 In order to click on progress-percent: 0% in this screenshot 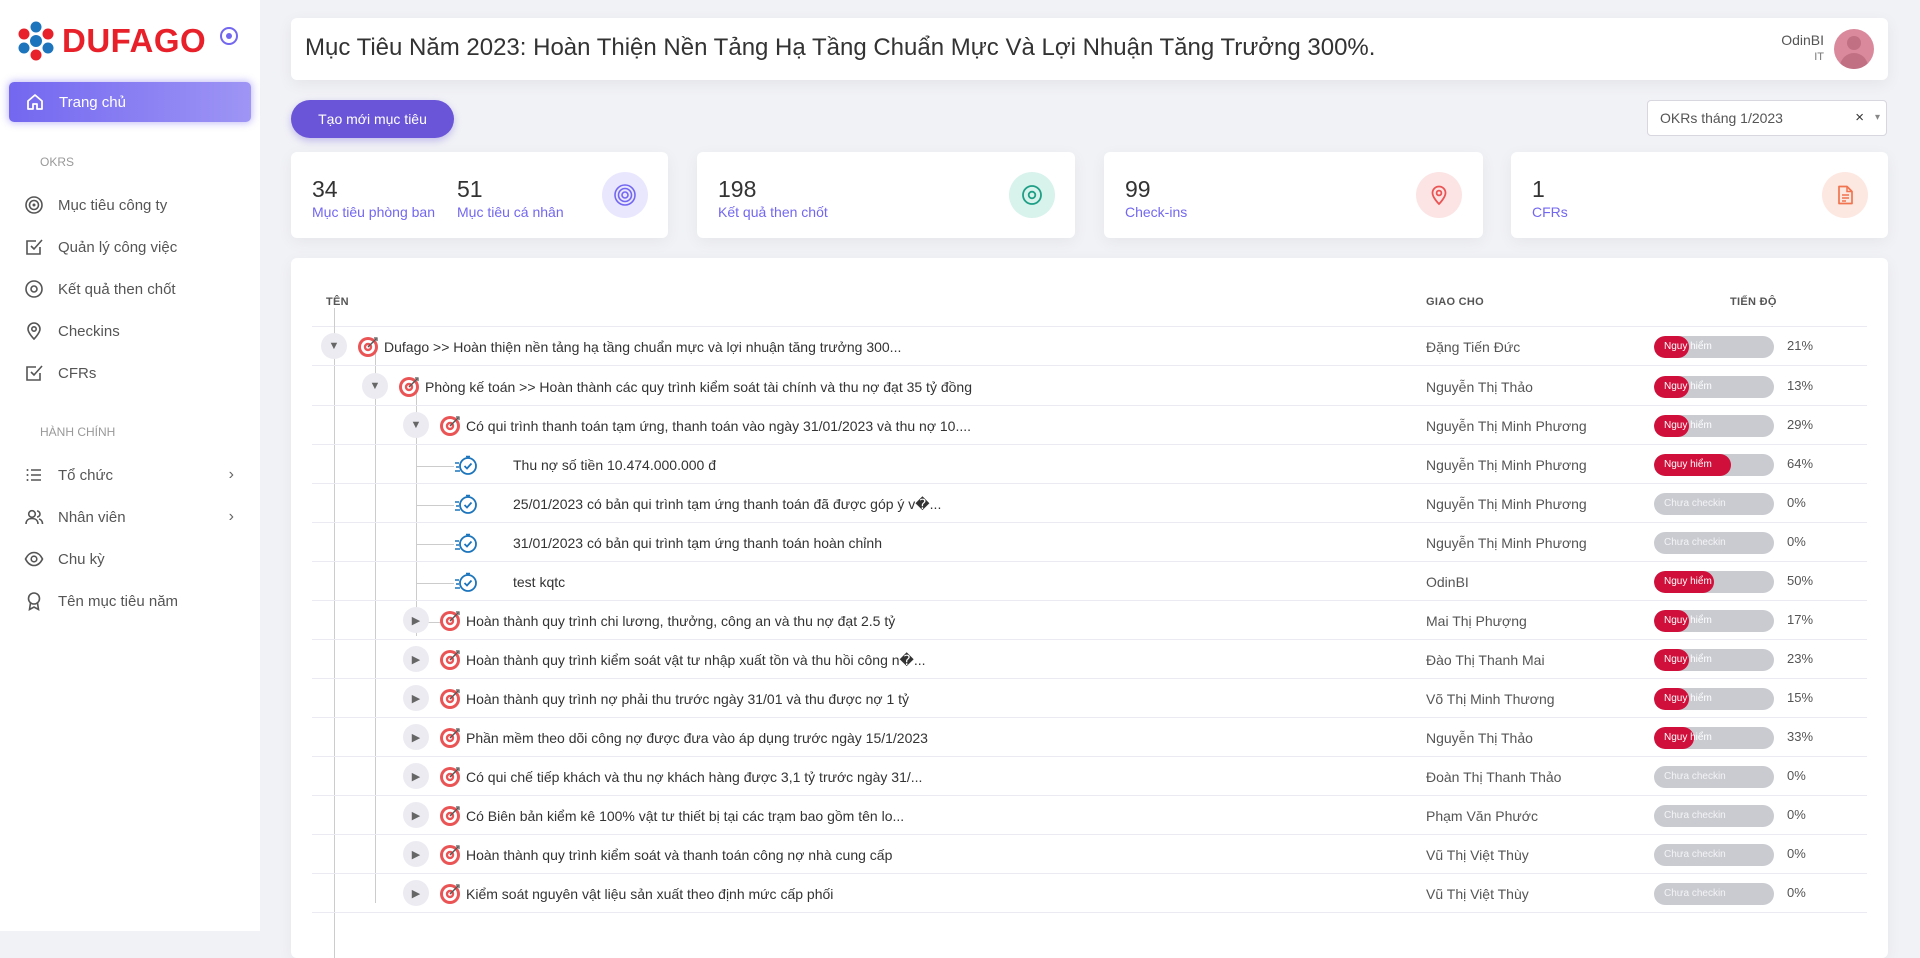, I will do `click(1796, 775)`.